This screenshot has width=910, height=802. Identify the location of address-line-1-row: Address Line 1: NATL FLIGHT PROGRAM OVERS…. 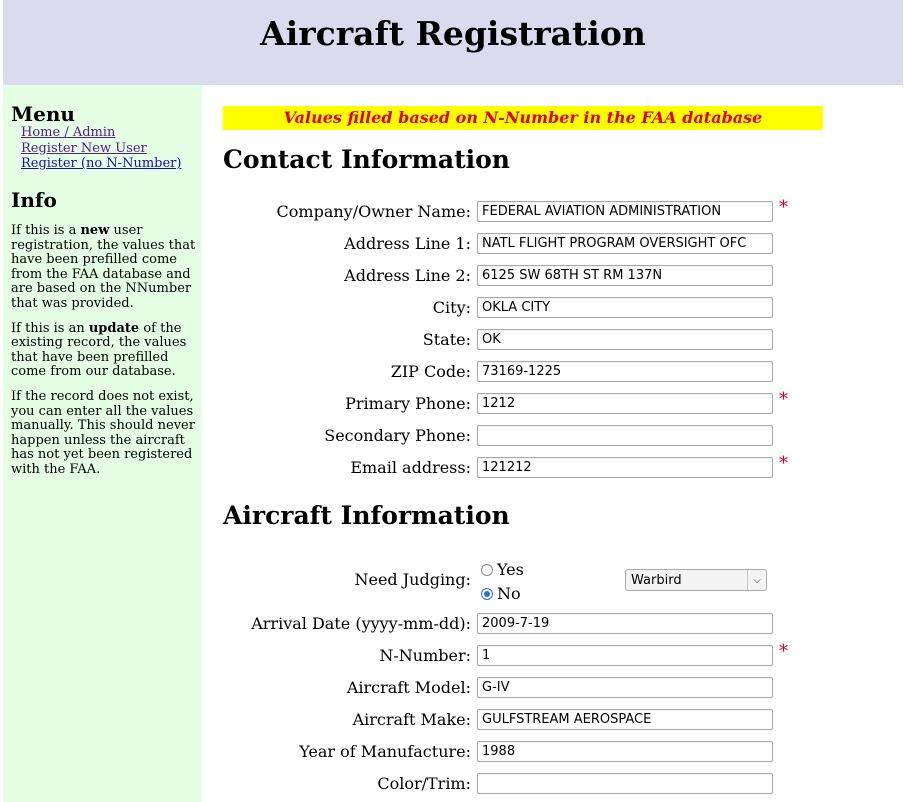
(543, 244).